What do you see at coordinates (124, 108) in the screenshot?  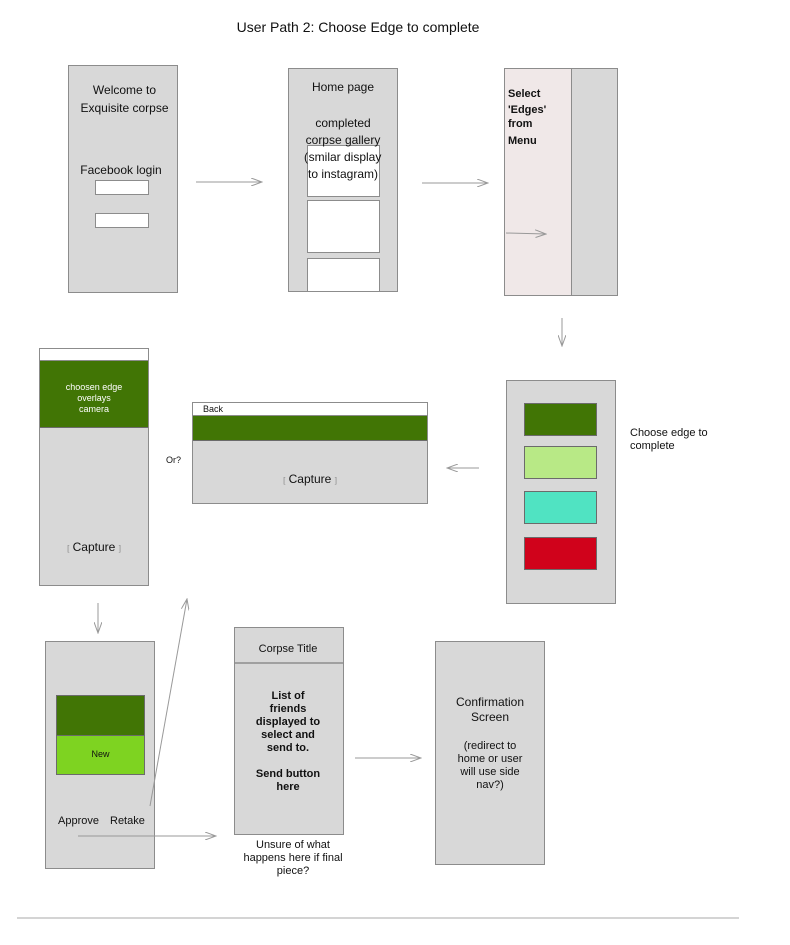 I see `welcome-line-2: Exquisite corpse` at bounding box center [124, 108].